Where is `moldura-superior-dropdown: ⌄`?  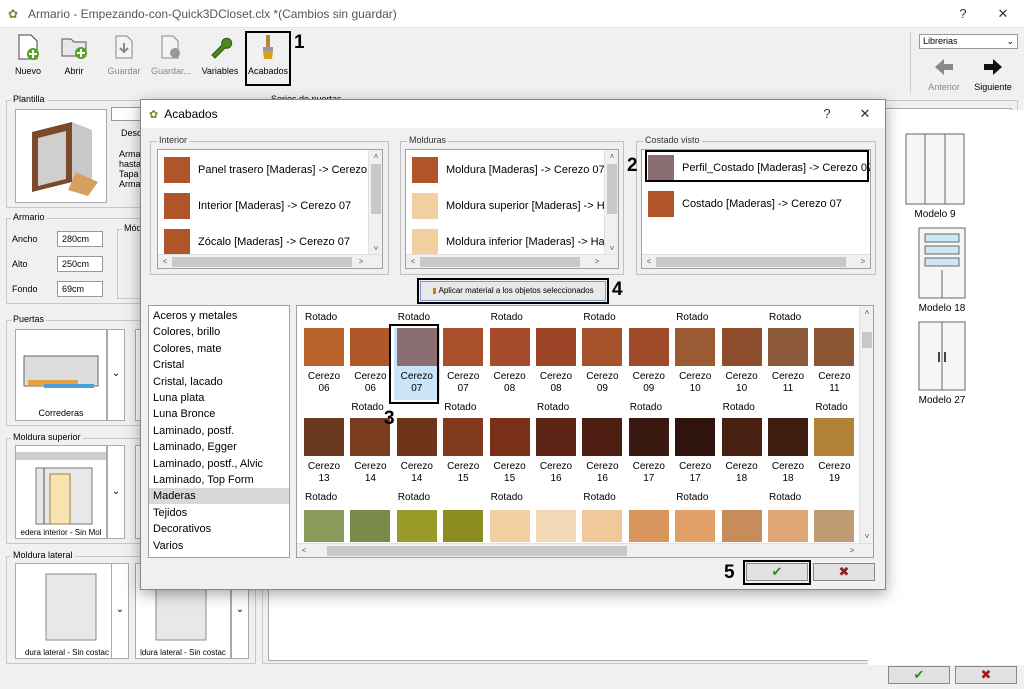 moldura-superior-dropdown: ⌄ is located at coordinates (116, 492).